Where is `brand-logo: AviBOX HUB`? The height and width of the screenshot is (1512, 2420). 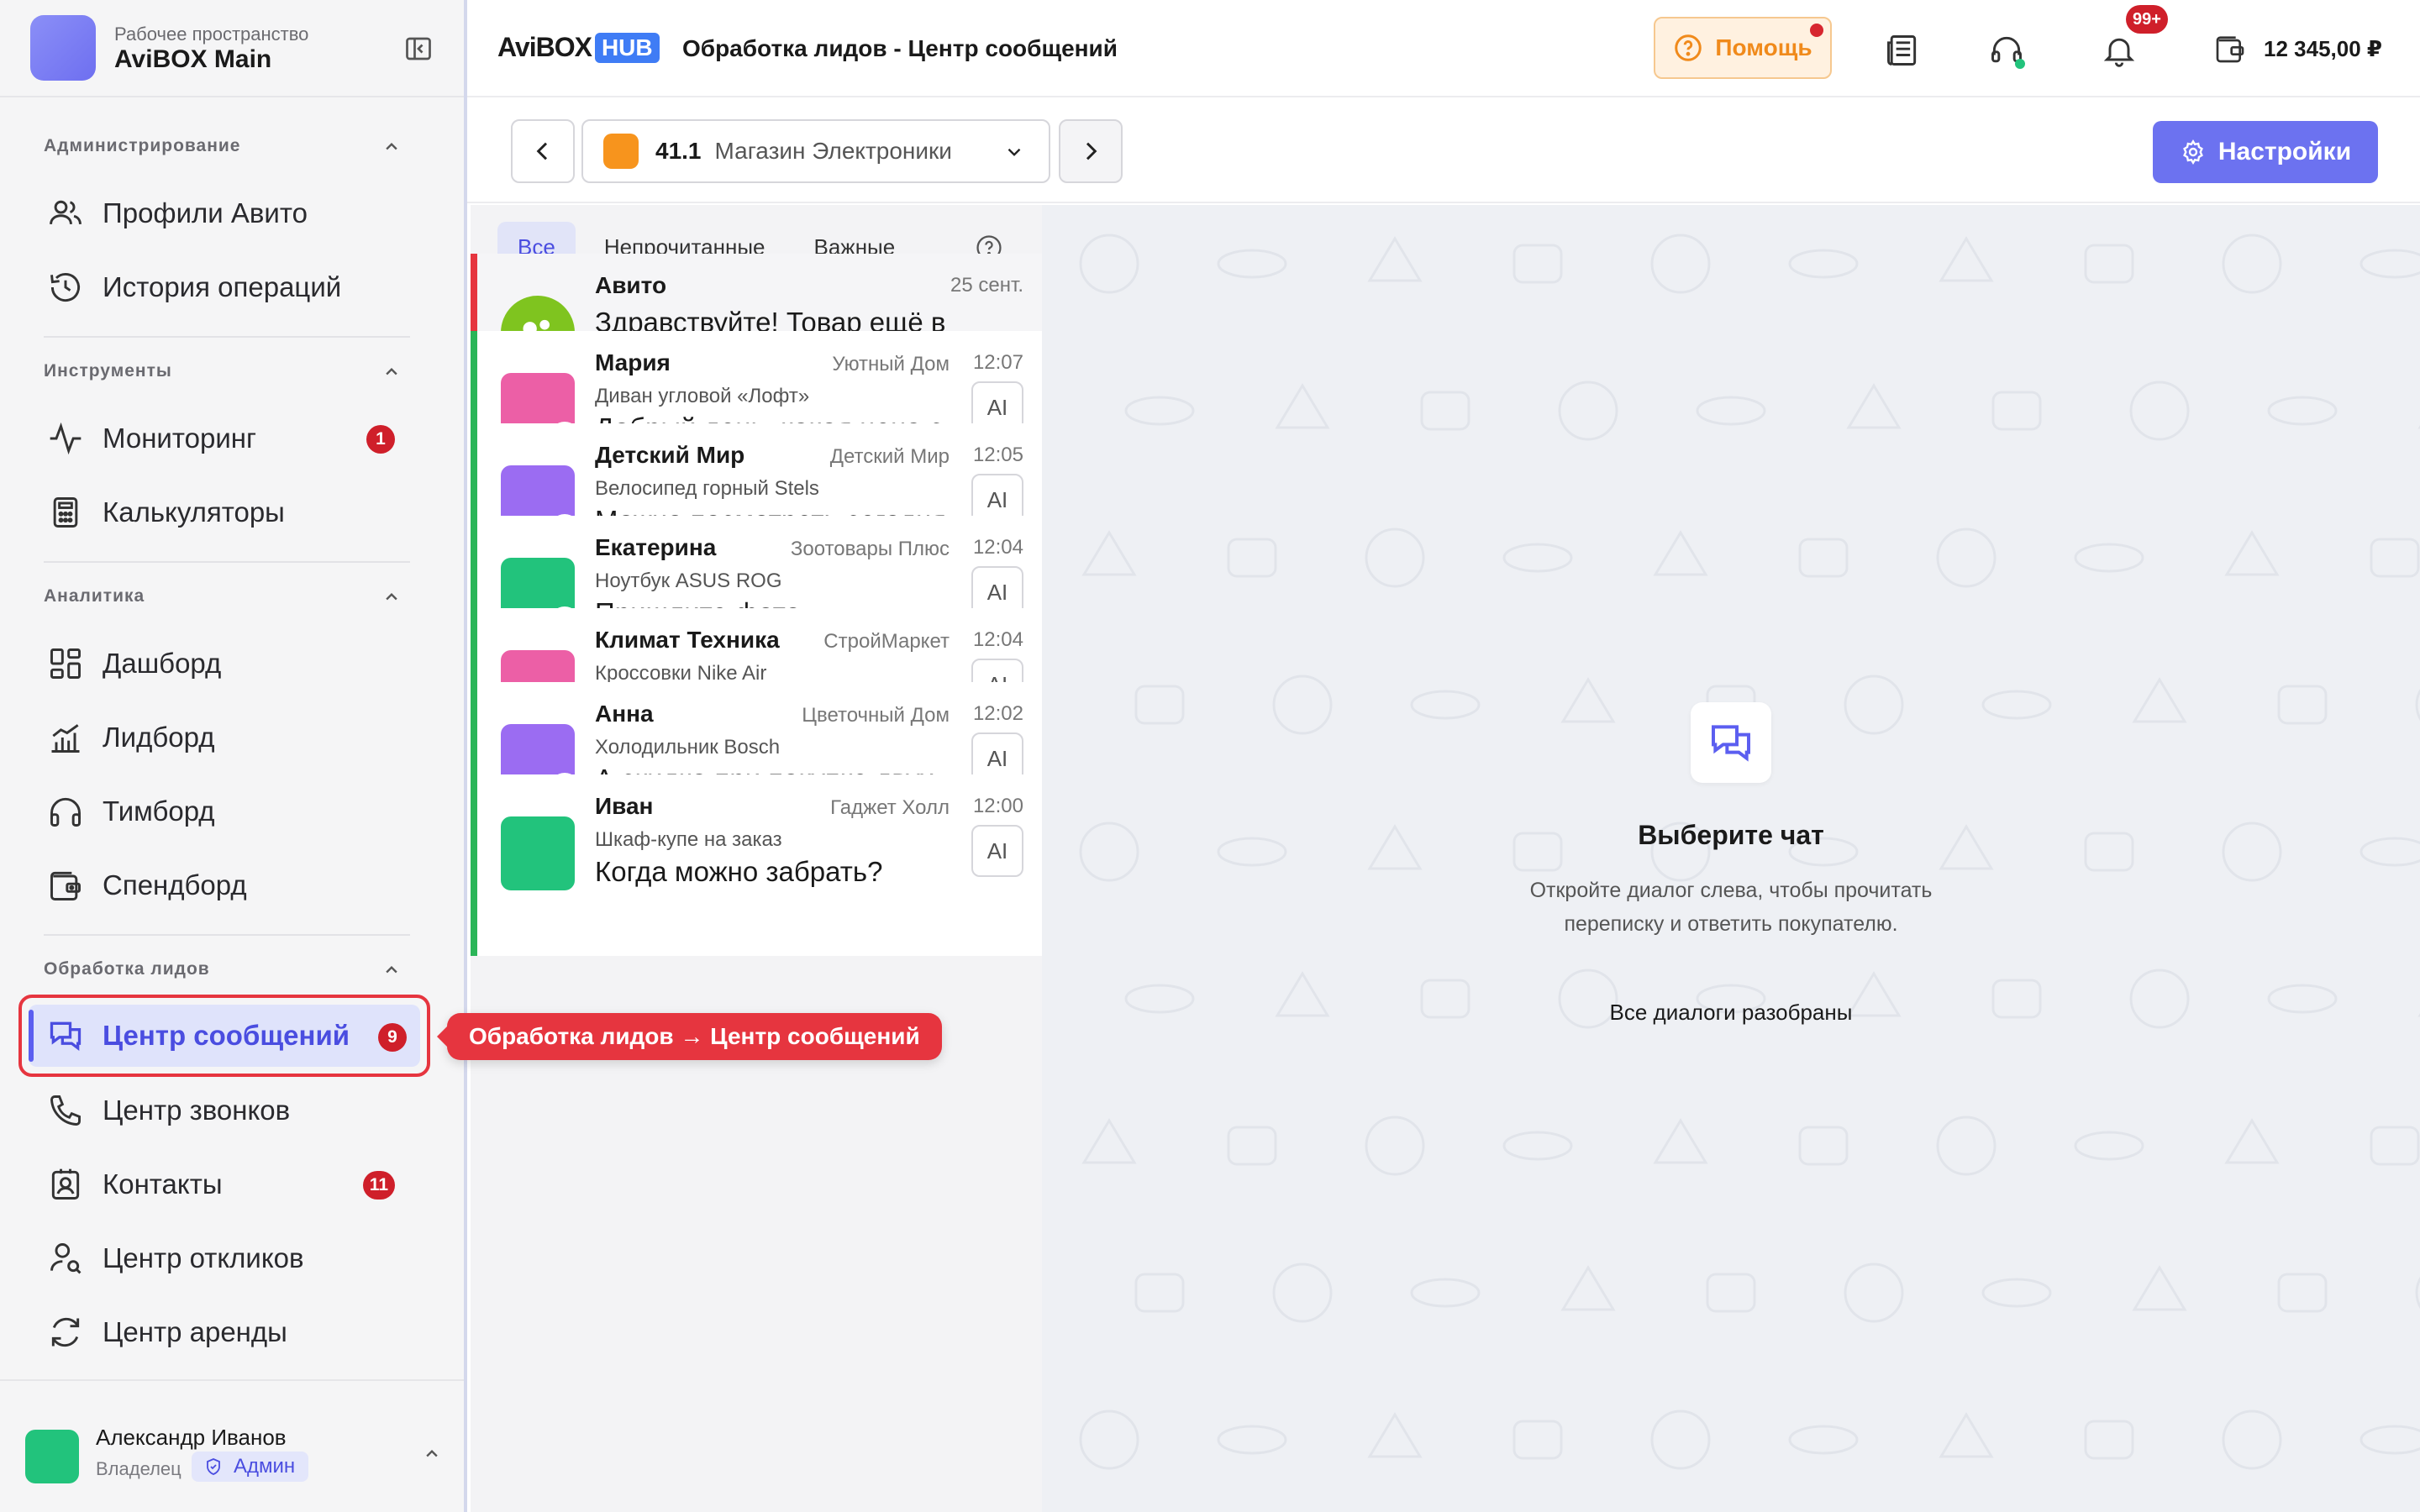 brand-logo: AviBOX HUB is located at coordinates (578, 47).